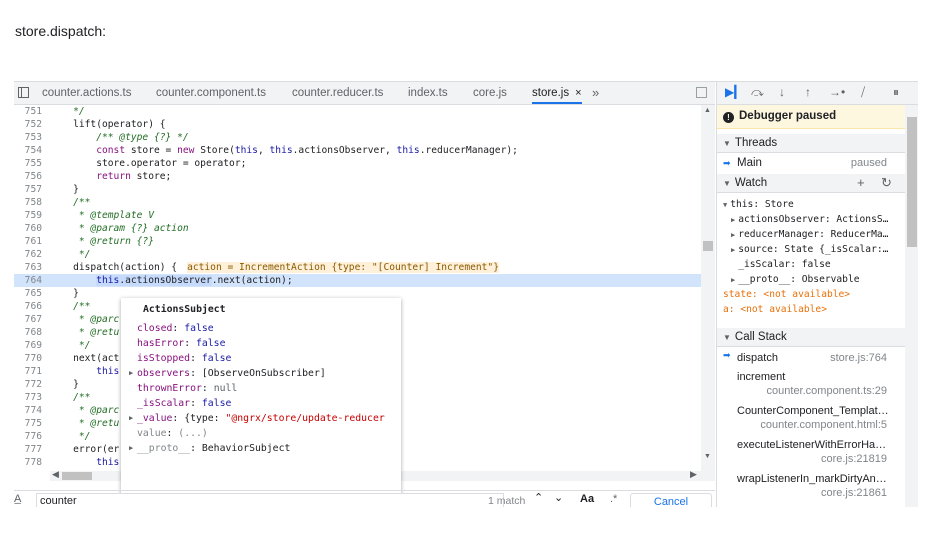  What do you see at coordinates (28, 124) in the screenshot?
I see `line-number: 752` at bounding box center [28, 124].